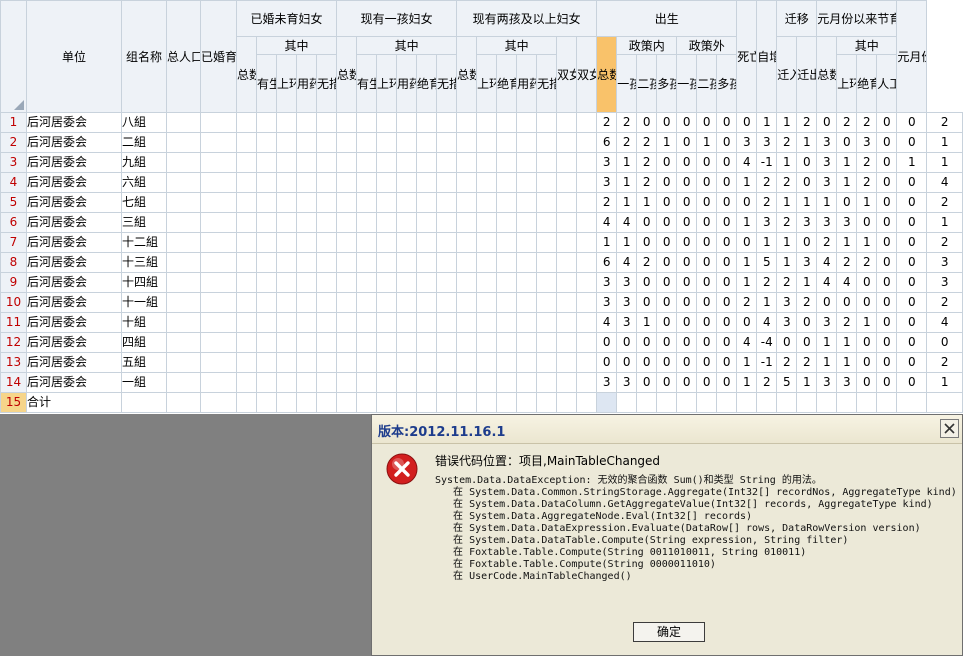 This screenshot has width=963, height=656. Describe the element at coordinates (387, 83) in the screenshot. I see `col-header-one-child-2: 上环` at that location.